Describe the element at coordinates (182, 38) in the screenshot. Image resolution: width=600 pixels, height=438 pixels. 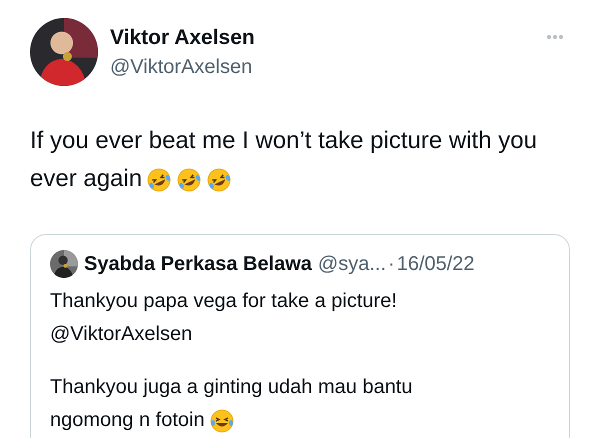
I see `author-name: Viktor Axelsen` at that location.